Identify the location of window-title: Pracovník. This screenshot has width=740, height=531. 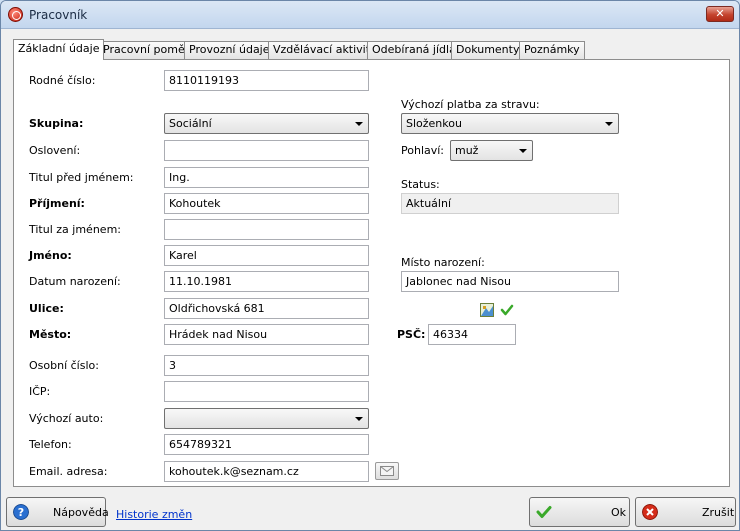
(58, 15).